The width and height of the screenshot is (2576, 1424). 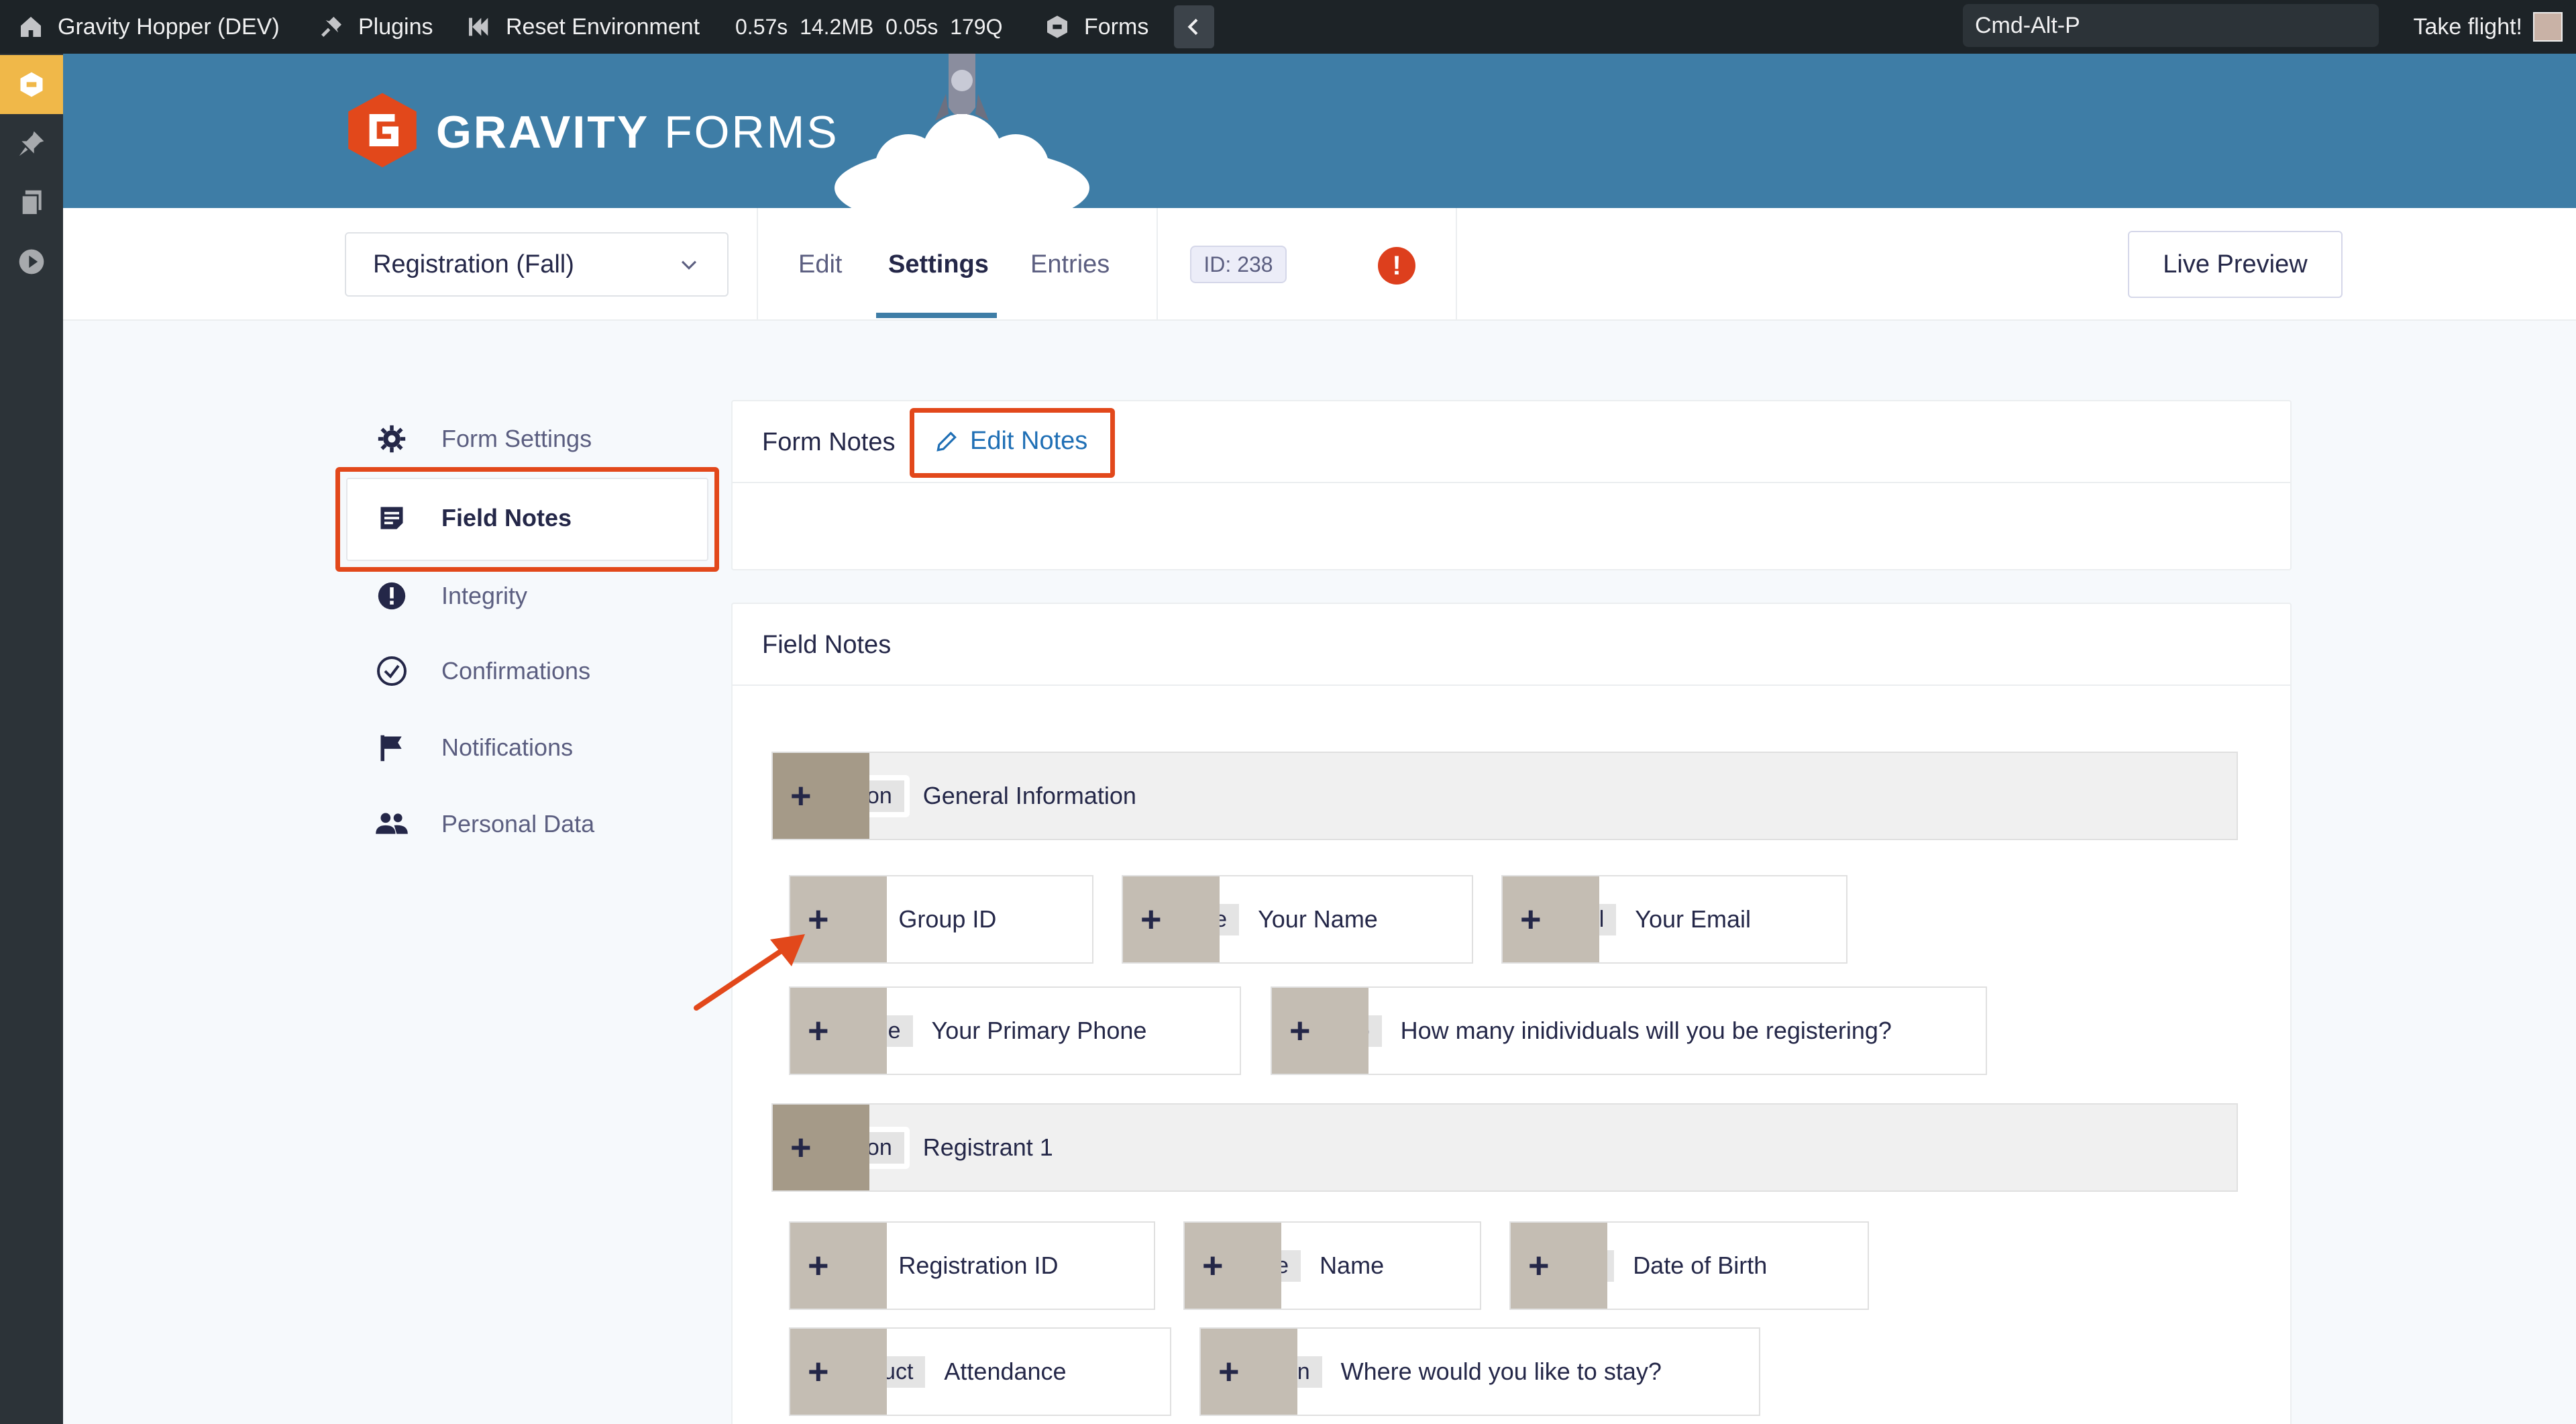 I want to click on settings-nav-integrity: Integrity, so click(x=449, y=596).